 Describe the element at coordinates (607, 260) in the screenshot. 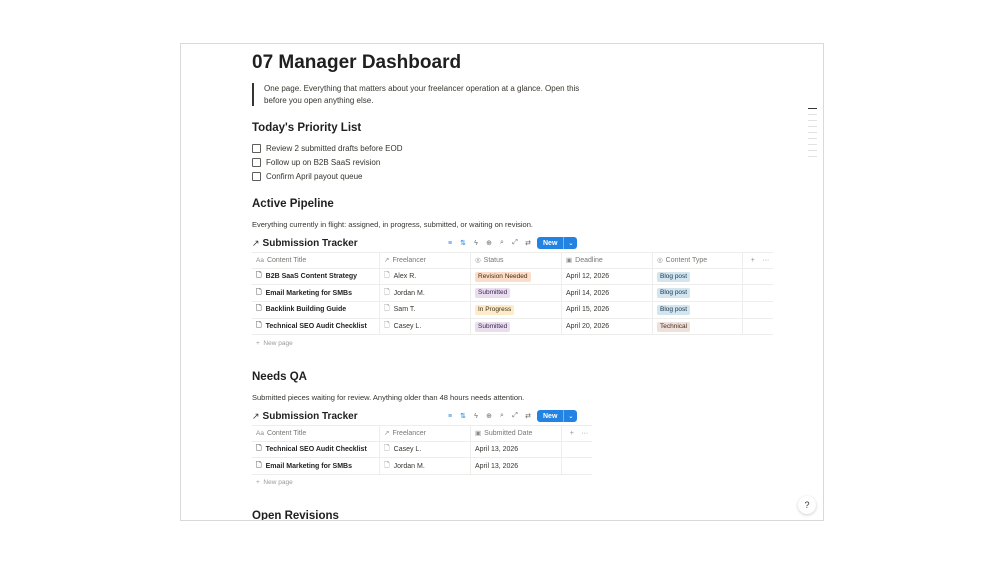

I see `column-header: ▣ Deadline` at that location.